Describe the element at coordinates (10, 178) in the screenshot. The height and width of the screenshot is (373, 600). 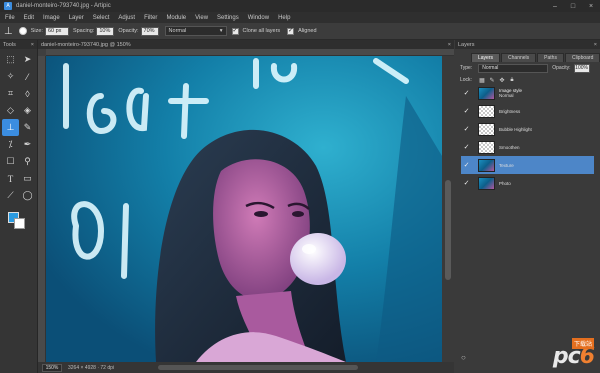
I see `text-tool-icon: T` at that location.